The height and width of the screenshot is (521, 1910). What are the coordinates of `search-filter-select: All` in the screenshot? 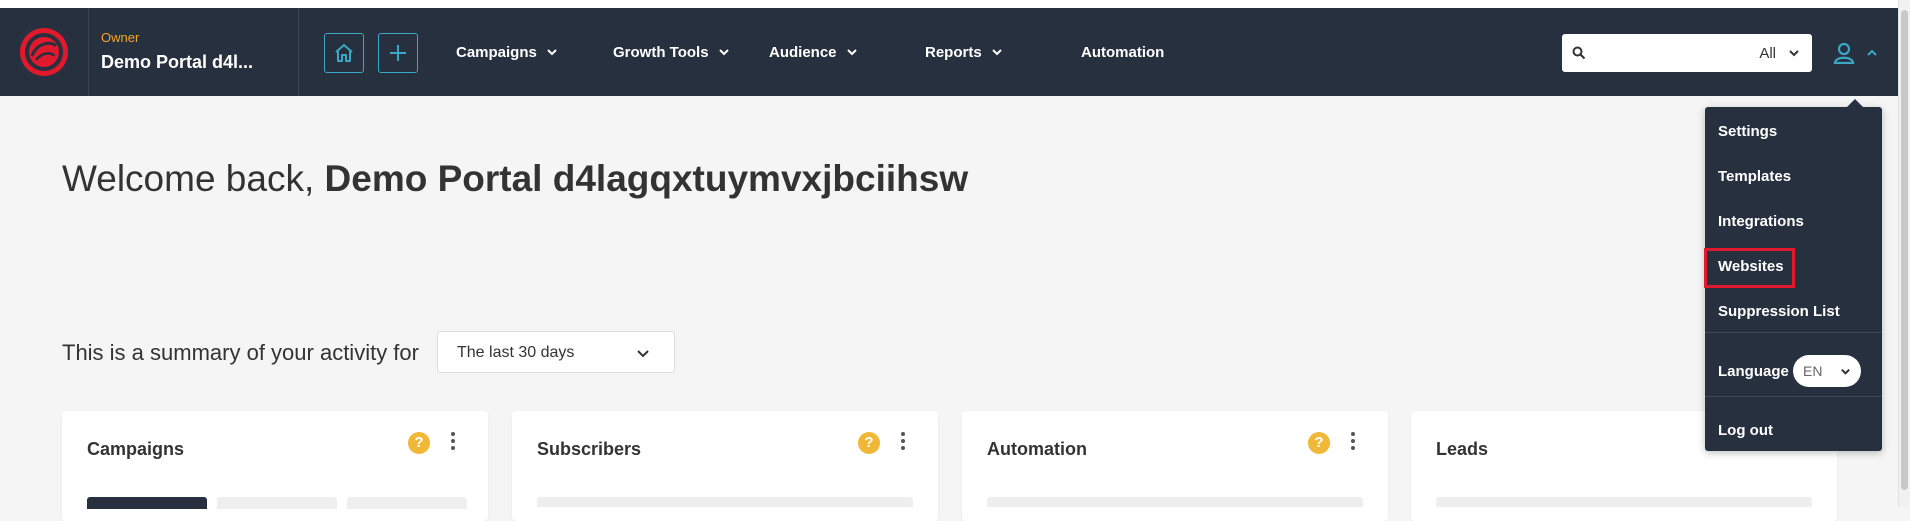 It's located at (1767, 53).